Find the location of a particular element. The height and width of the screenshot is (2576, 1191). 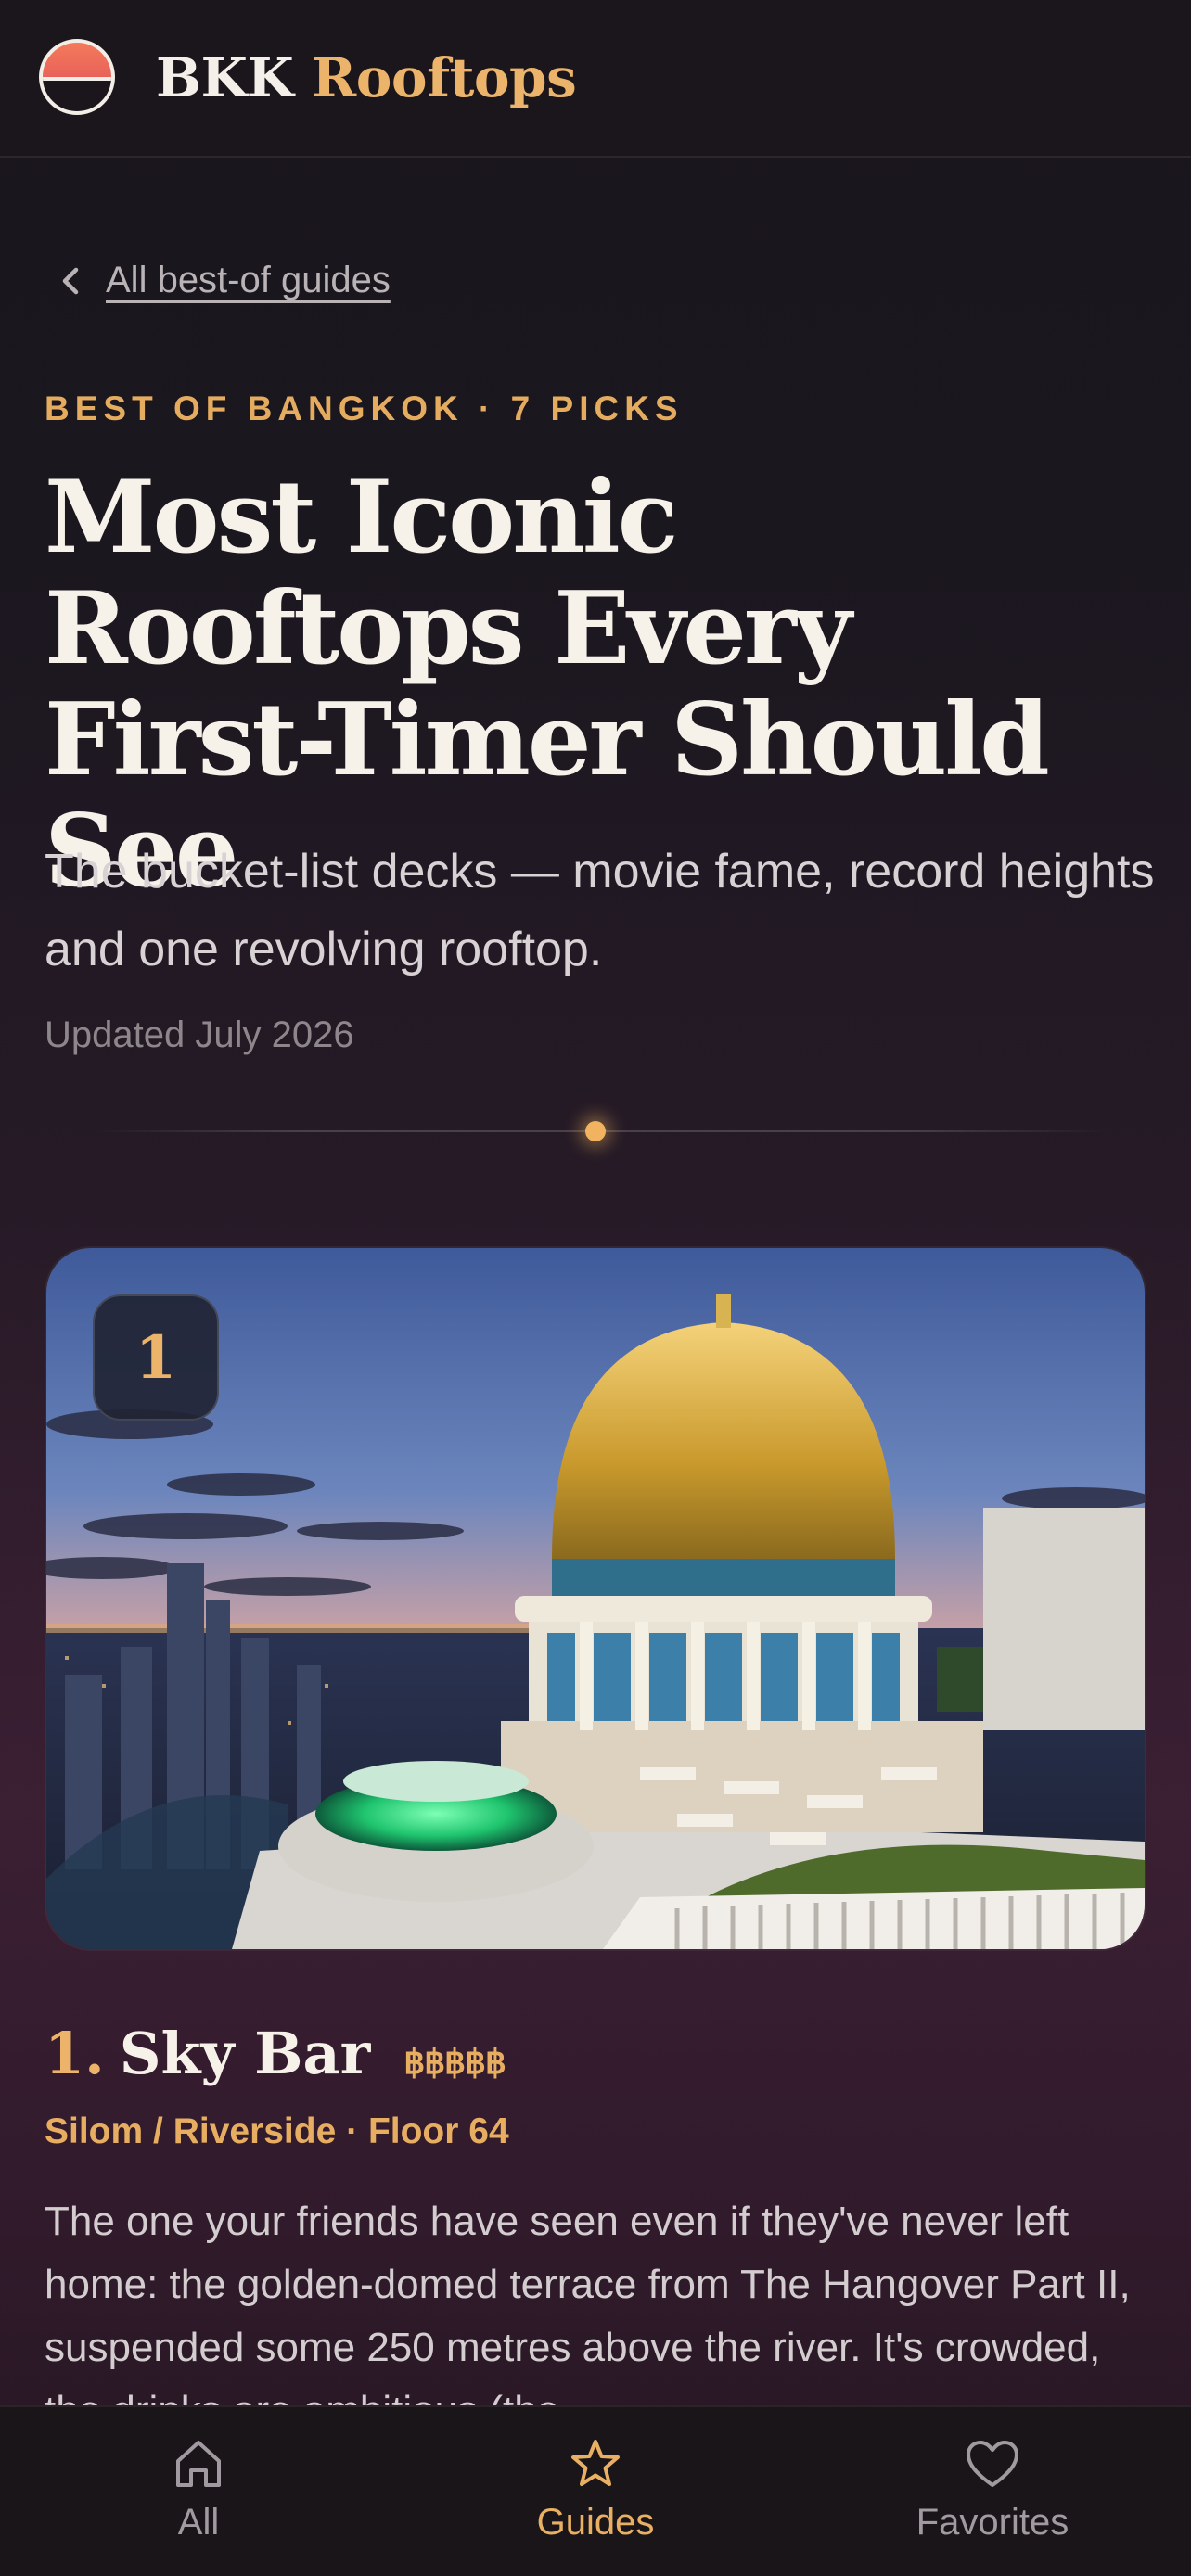

brand-wordmark: BKK Rooftops is located at coordinates (366, 77).